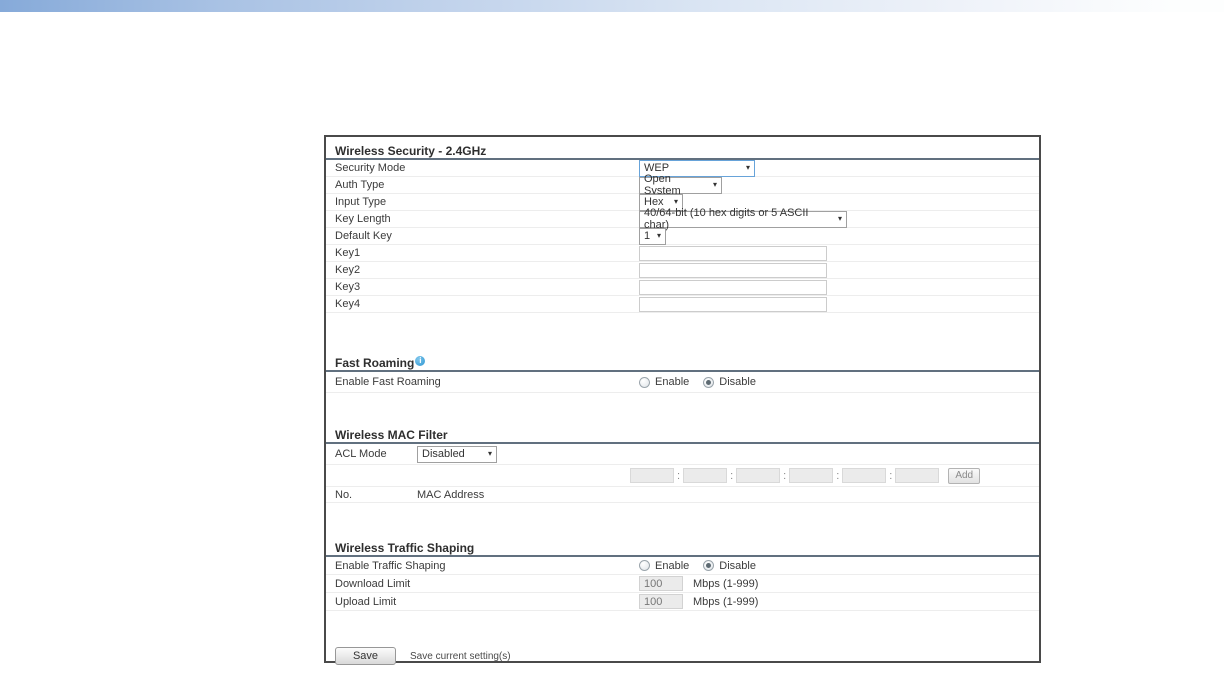  I want to click on row-default-key: Default Key 1 ▾, so click(682, 236).